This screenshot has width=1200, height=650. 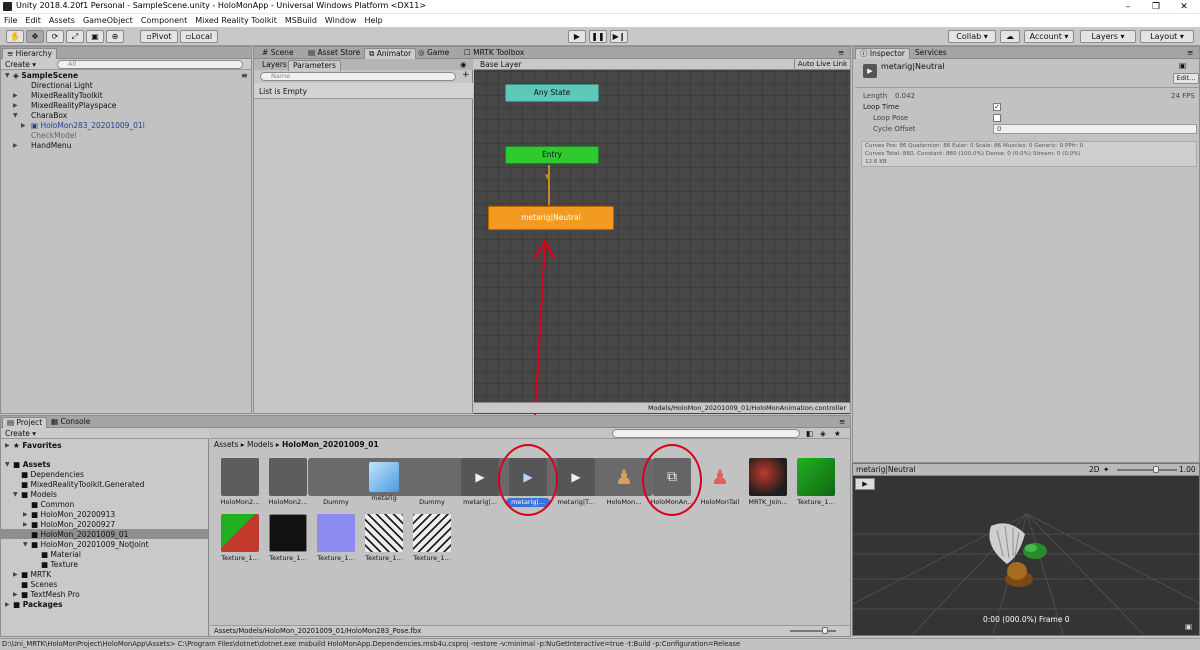 I want to click on tab-animator: ⧉ Animator, so click(x=390, y=53).